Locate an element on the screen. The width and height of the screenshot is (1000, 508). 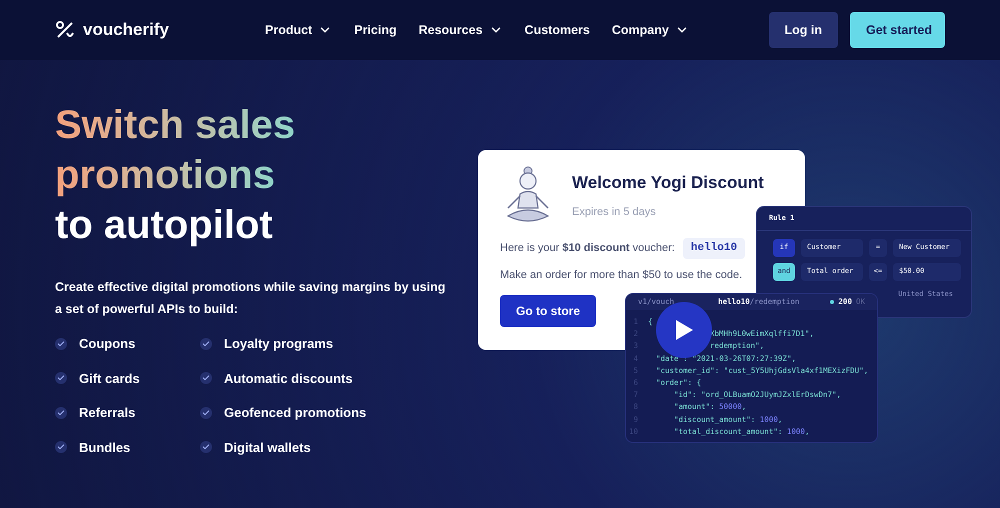
percent-logo-icon is located at coordinates (65, 30).